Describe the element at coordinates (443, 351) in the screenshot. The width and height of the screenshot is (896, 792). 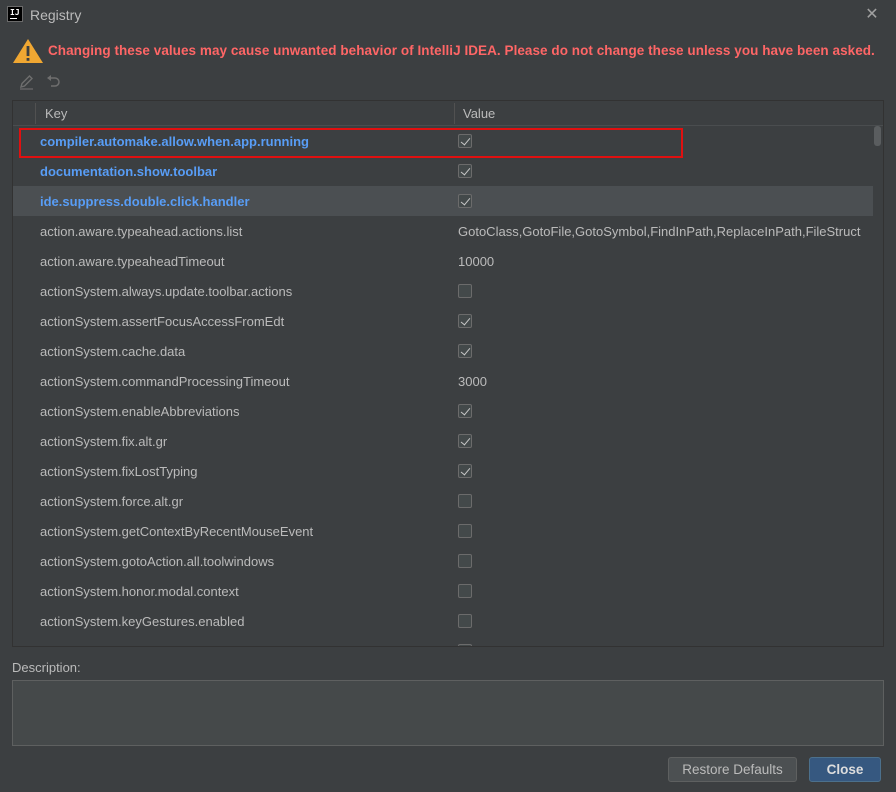
I see `table-row: actionSystem.cache.data` at that location.